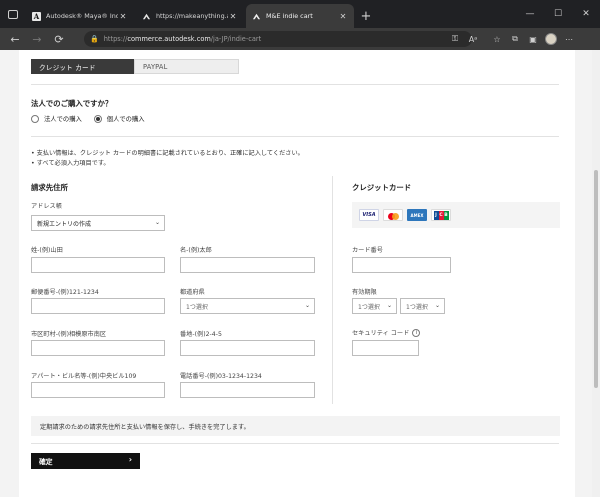  I want to click on amex-icon: AMEX, so click(417, 215).